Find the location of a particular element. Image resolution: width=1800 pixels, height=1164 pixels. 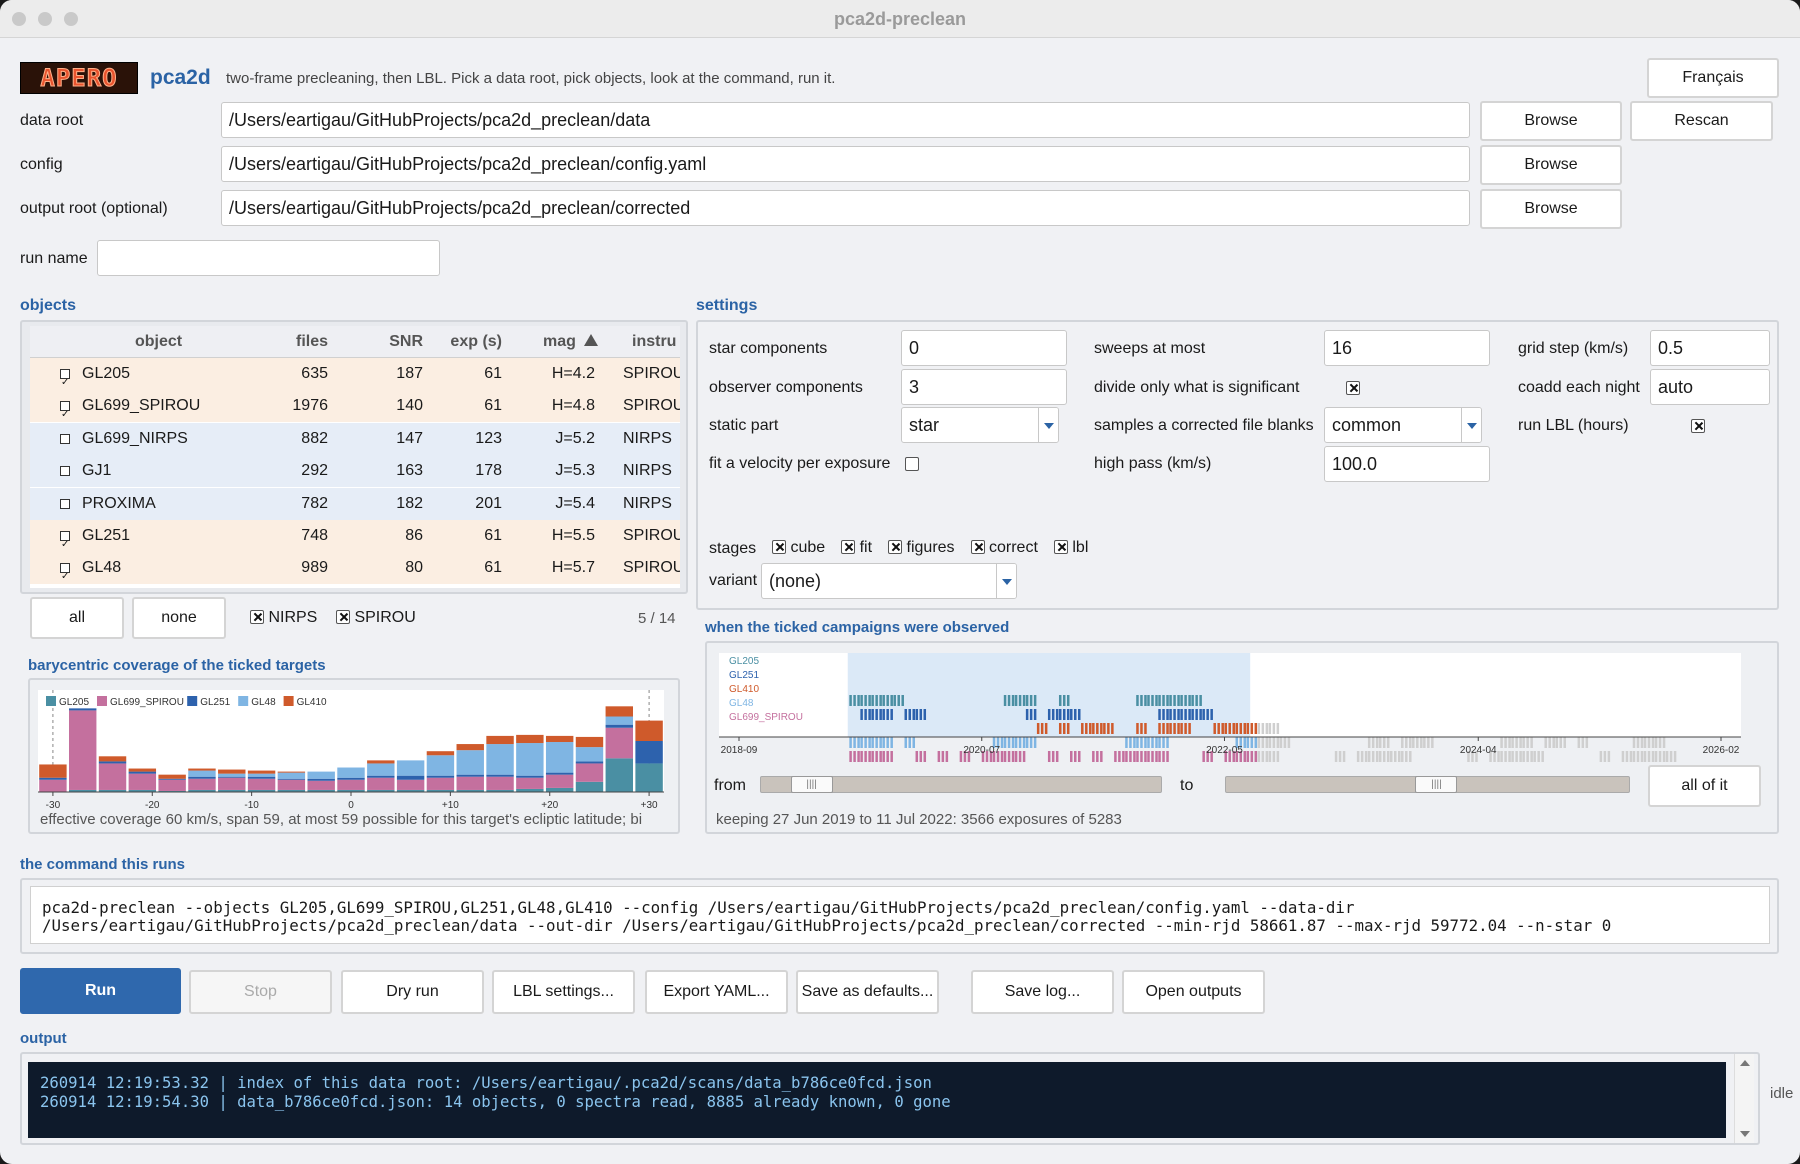

divide-significant-checkbox is located at coordinates (1353, 388).